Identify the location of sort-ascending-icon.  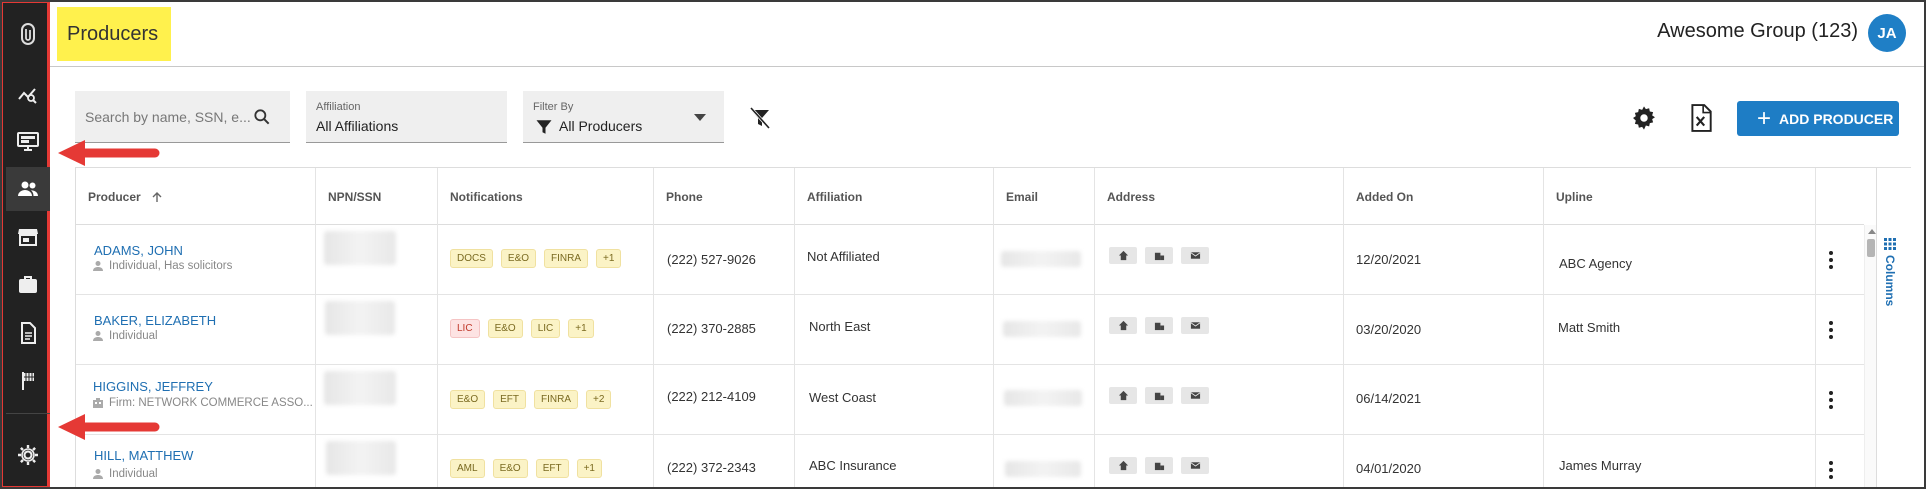
(157, 197).